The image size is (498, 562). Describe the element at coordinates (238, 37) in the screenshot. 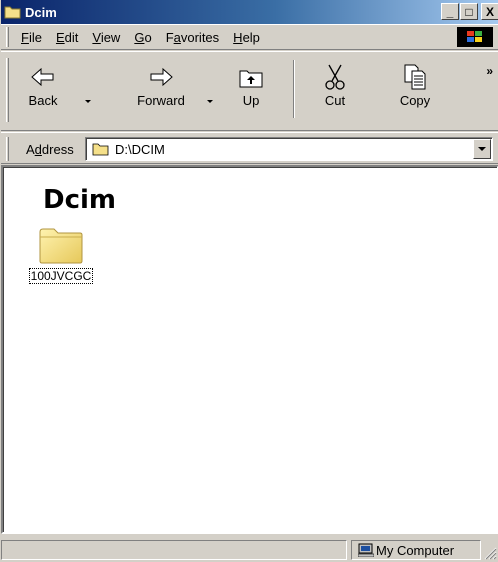

I see `menu-help-accel: H` at that location.